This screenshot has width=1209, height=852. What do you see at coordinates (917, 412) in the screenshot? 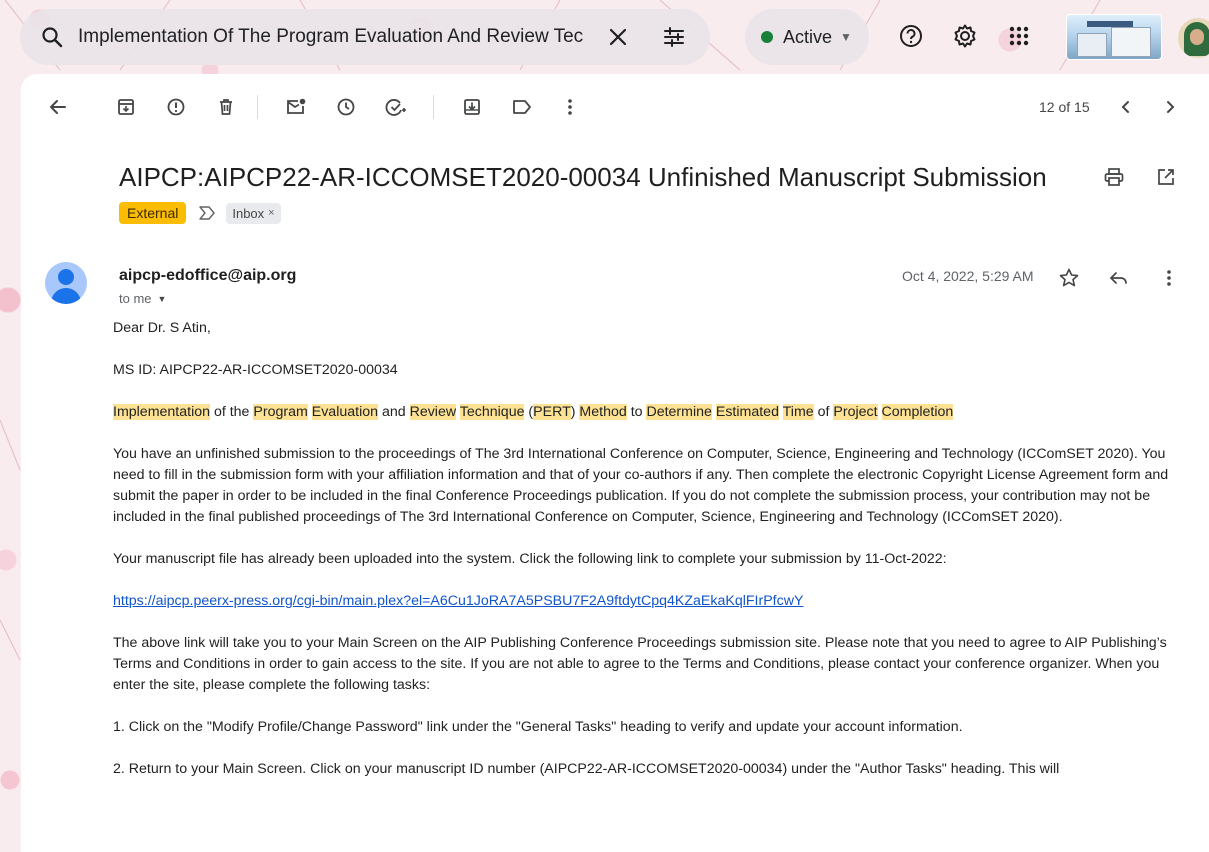
I see `highlighted-term: Completion` at bounding box center [917, 412].